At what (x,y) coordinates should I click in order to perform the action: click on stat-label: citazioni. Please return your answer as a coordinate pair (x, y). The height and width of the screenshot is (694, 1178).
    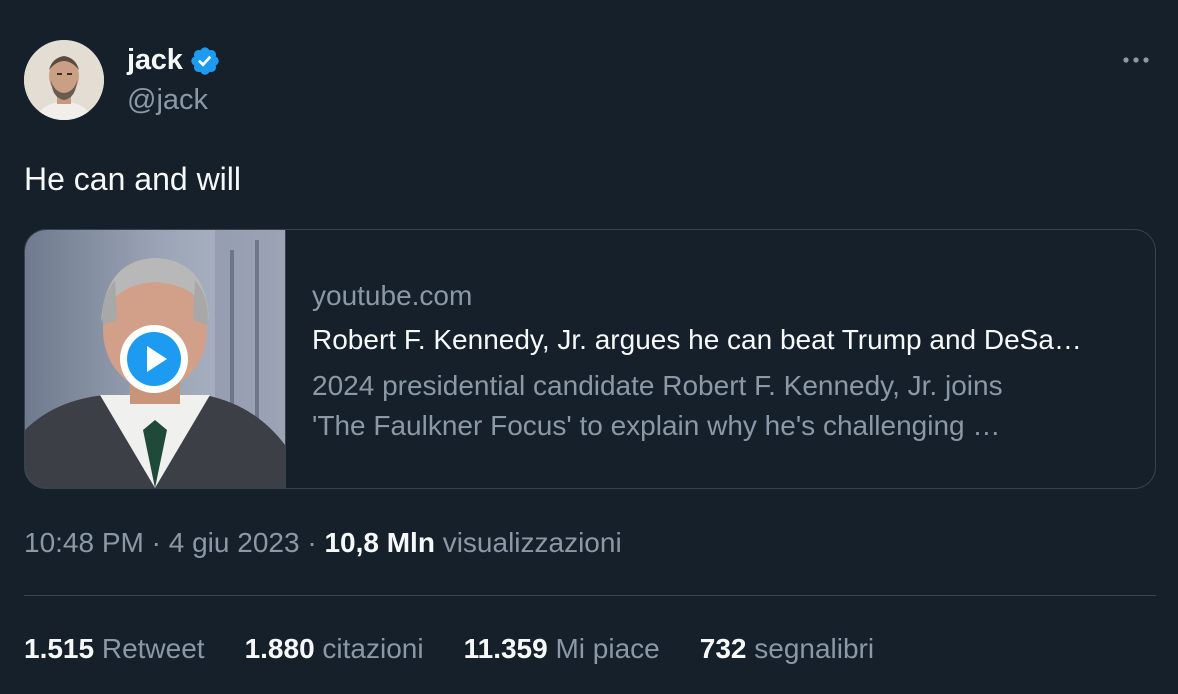
    Looking at the image, I should click on (369, 648).